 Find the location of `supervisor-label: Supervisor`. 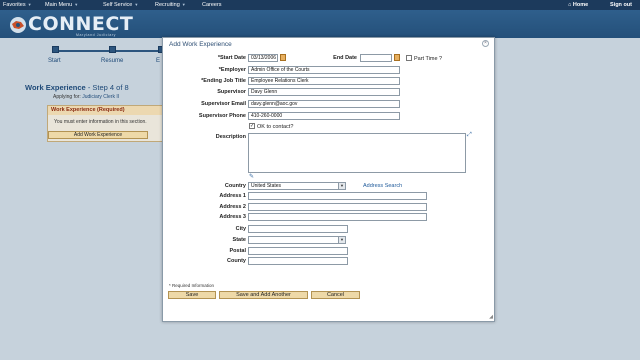

supervisor-label: Supervisor is located at coordinates (231, 92).